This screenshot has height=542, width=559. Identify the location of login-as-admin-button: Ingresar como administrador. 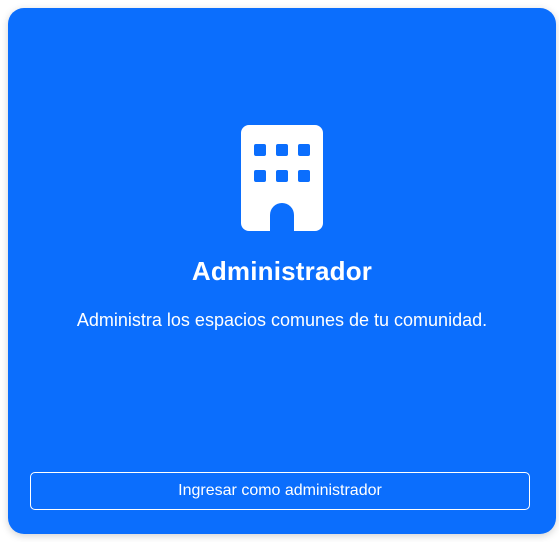
(280, 491).